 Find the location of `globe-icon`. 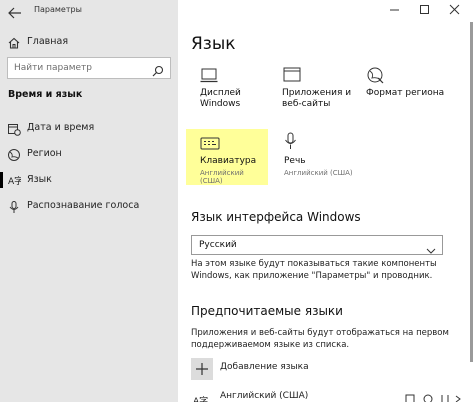

globe-icon is located at coordinates (14, 154).